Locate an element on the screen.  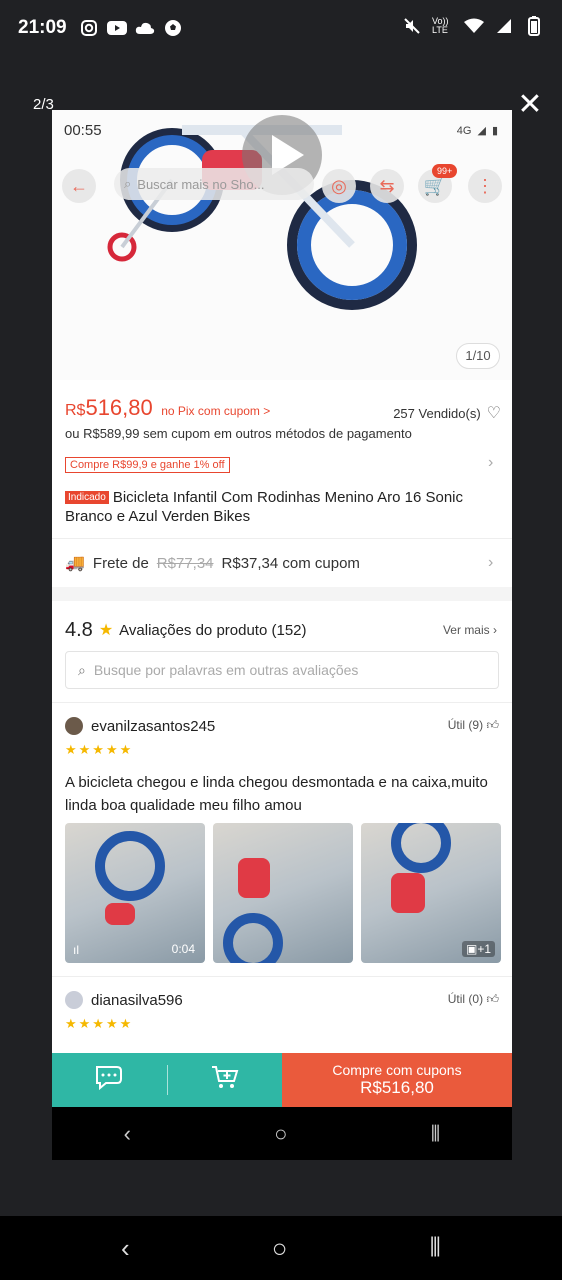
review-media: ıl 0:04 ▣+1 is located at coordinates (283, 893).